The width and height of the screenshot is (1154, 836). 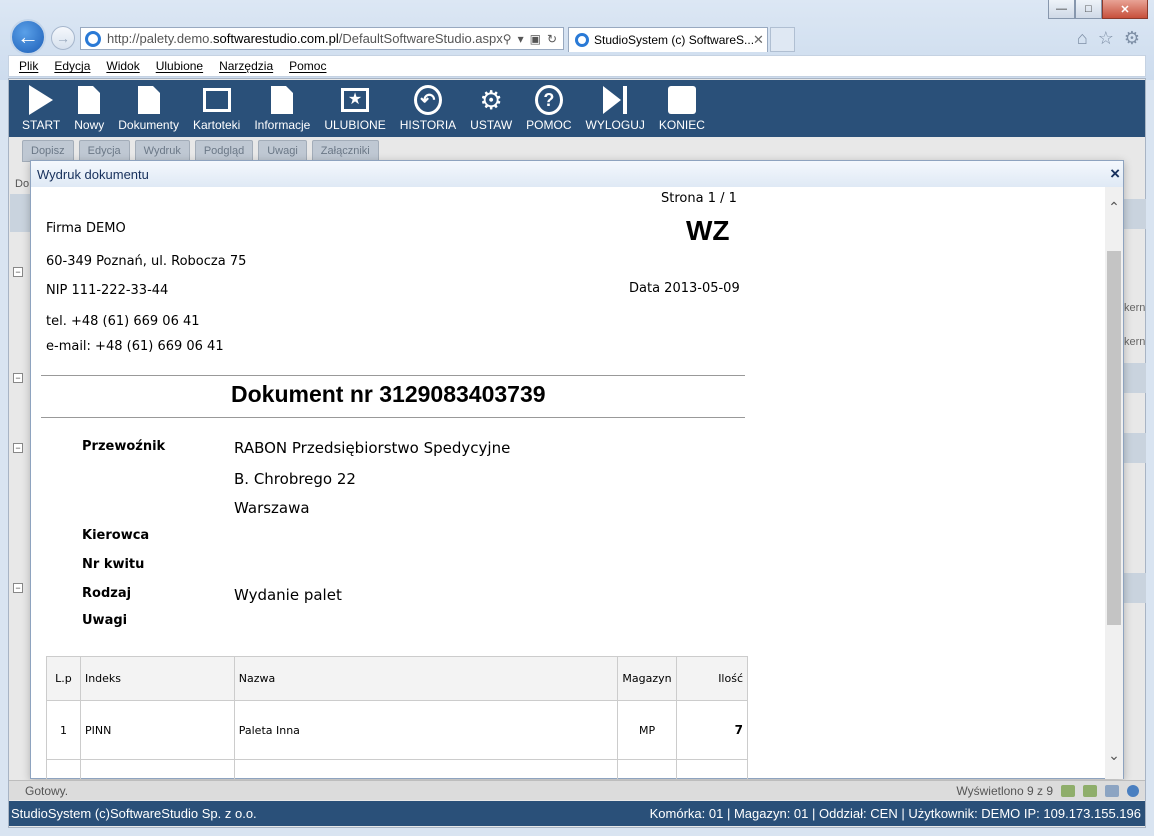 What do you see at coordinates (282, 125) in the screenshot?
I see `informacje-label: Informacje` at bounding box center [282, 125].